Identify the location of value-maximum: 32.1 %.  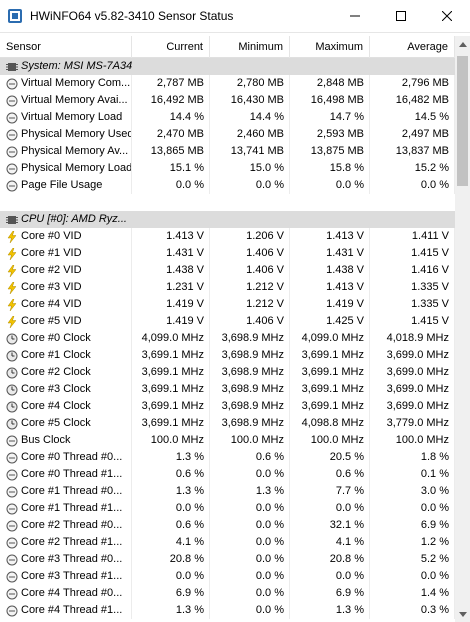
(330, 525).